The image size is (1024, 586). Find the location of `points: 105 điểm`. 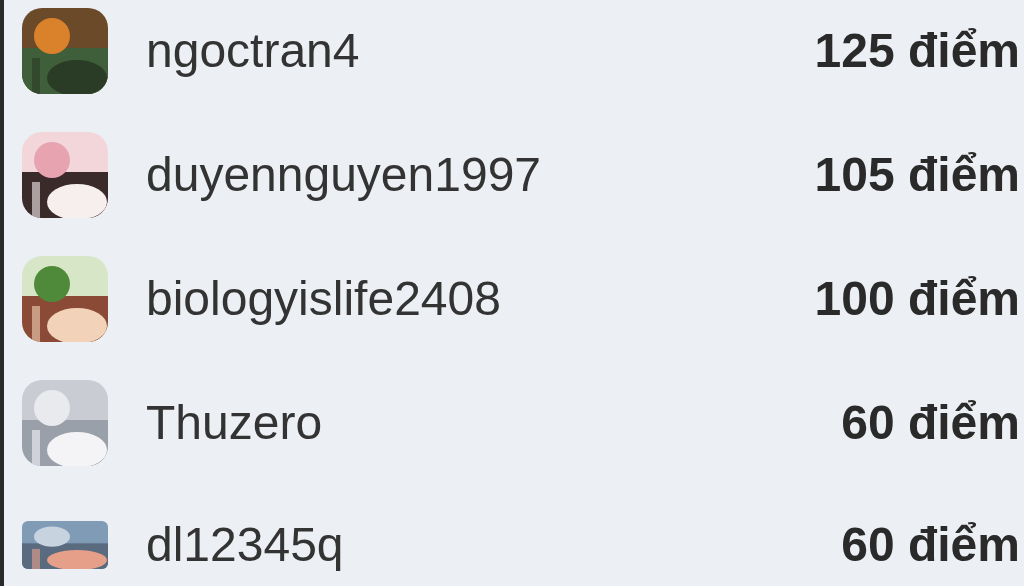

points: 105 điểm is located at coordinates (917, 175).